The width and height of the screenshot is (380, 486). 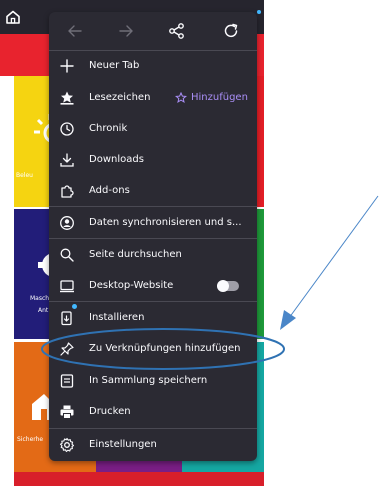 What do you see at coordinates (40, 298) in the screenshot?
I see `tile-label: Masch` at bounding box center [40, 298].